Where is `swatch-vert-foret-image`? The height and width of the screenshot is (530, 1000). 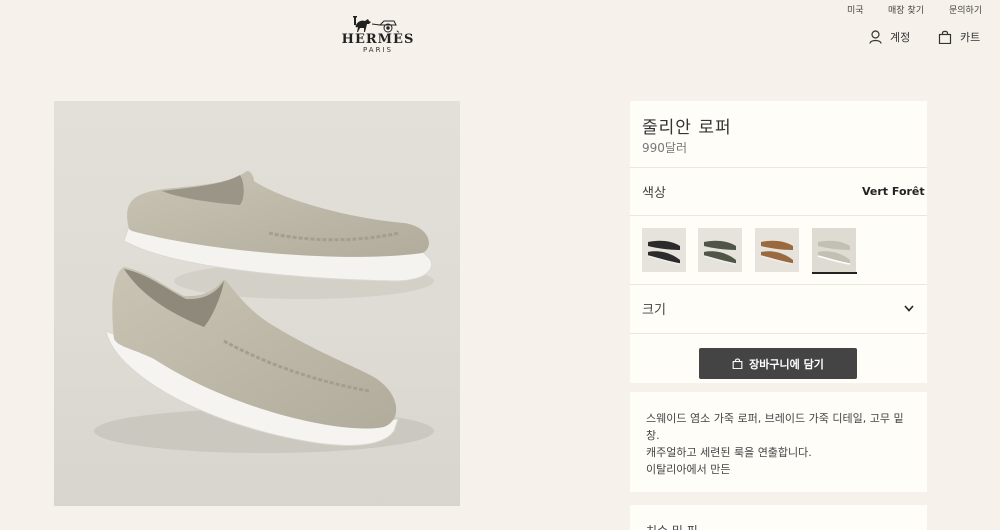
swatch-vert-foret-image is located at coordinates (720, 252).